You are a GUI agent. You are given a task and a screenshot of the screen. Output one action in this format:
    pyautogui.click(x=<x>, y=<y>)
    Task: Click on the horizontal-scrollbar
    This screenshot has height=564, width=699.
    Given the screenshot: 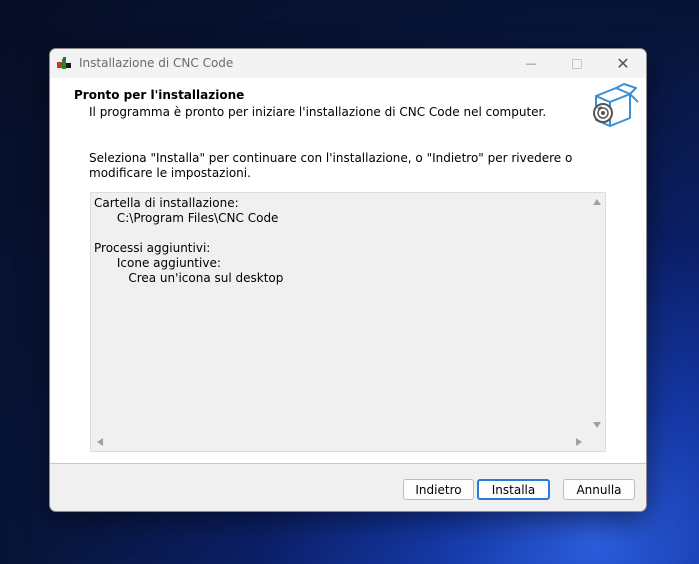 What is the action you would take?
    pyautogui.click(x=339, y=442)
    